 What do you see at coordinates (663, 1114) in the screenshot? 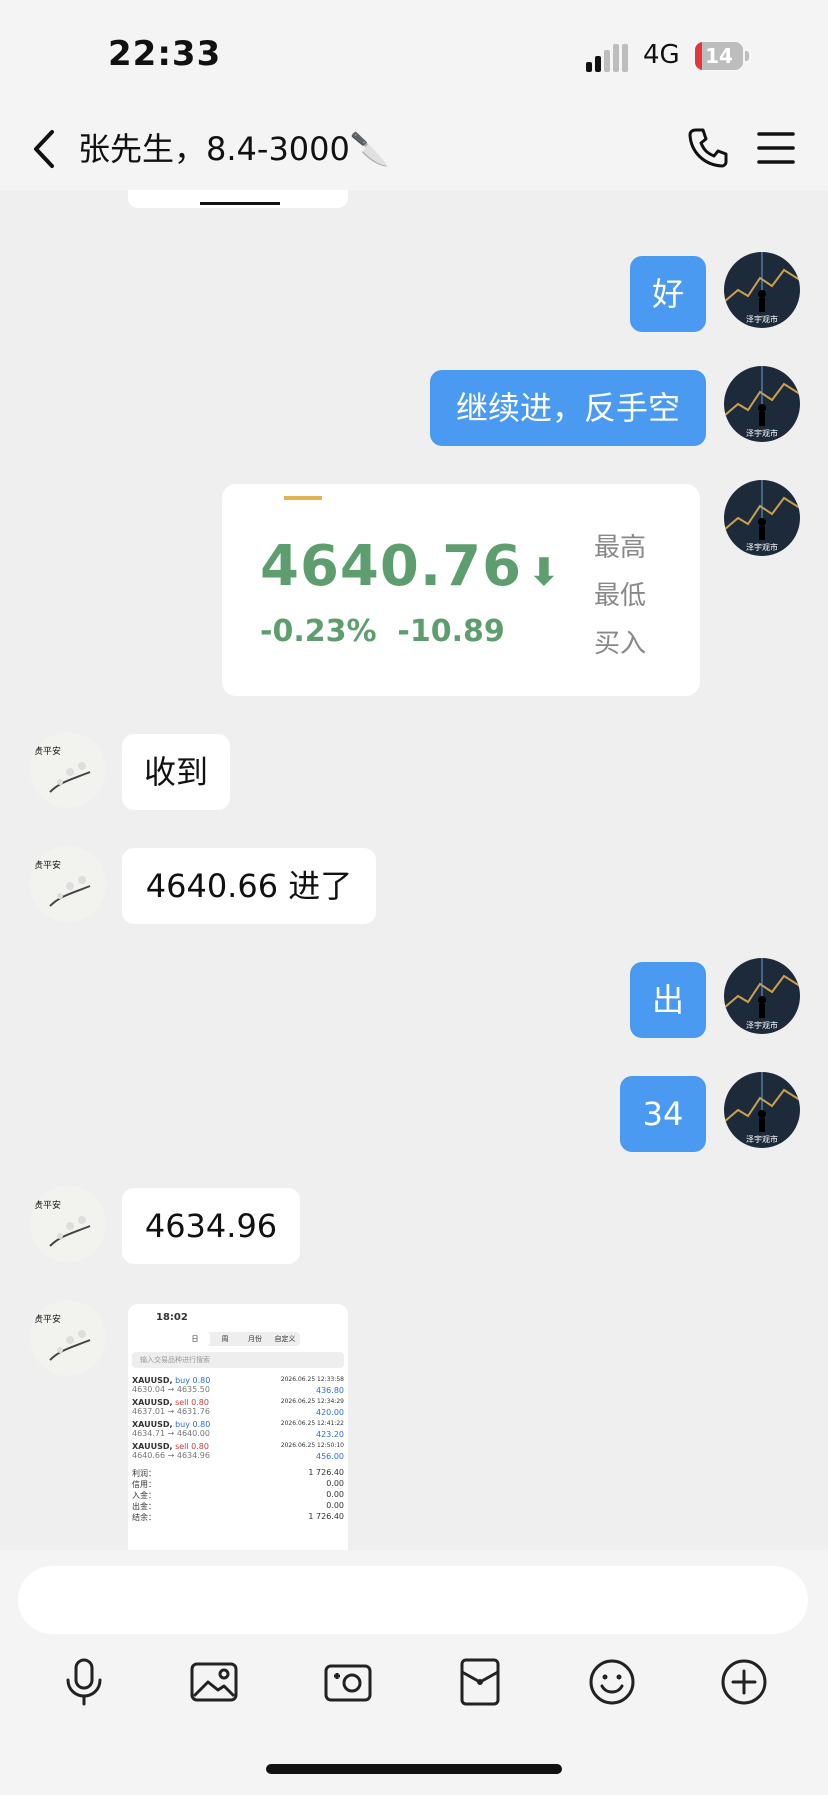
I see `message-bubble-outgoing: 34` at bounding box center [663, 1114].